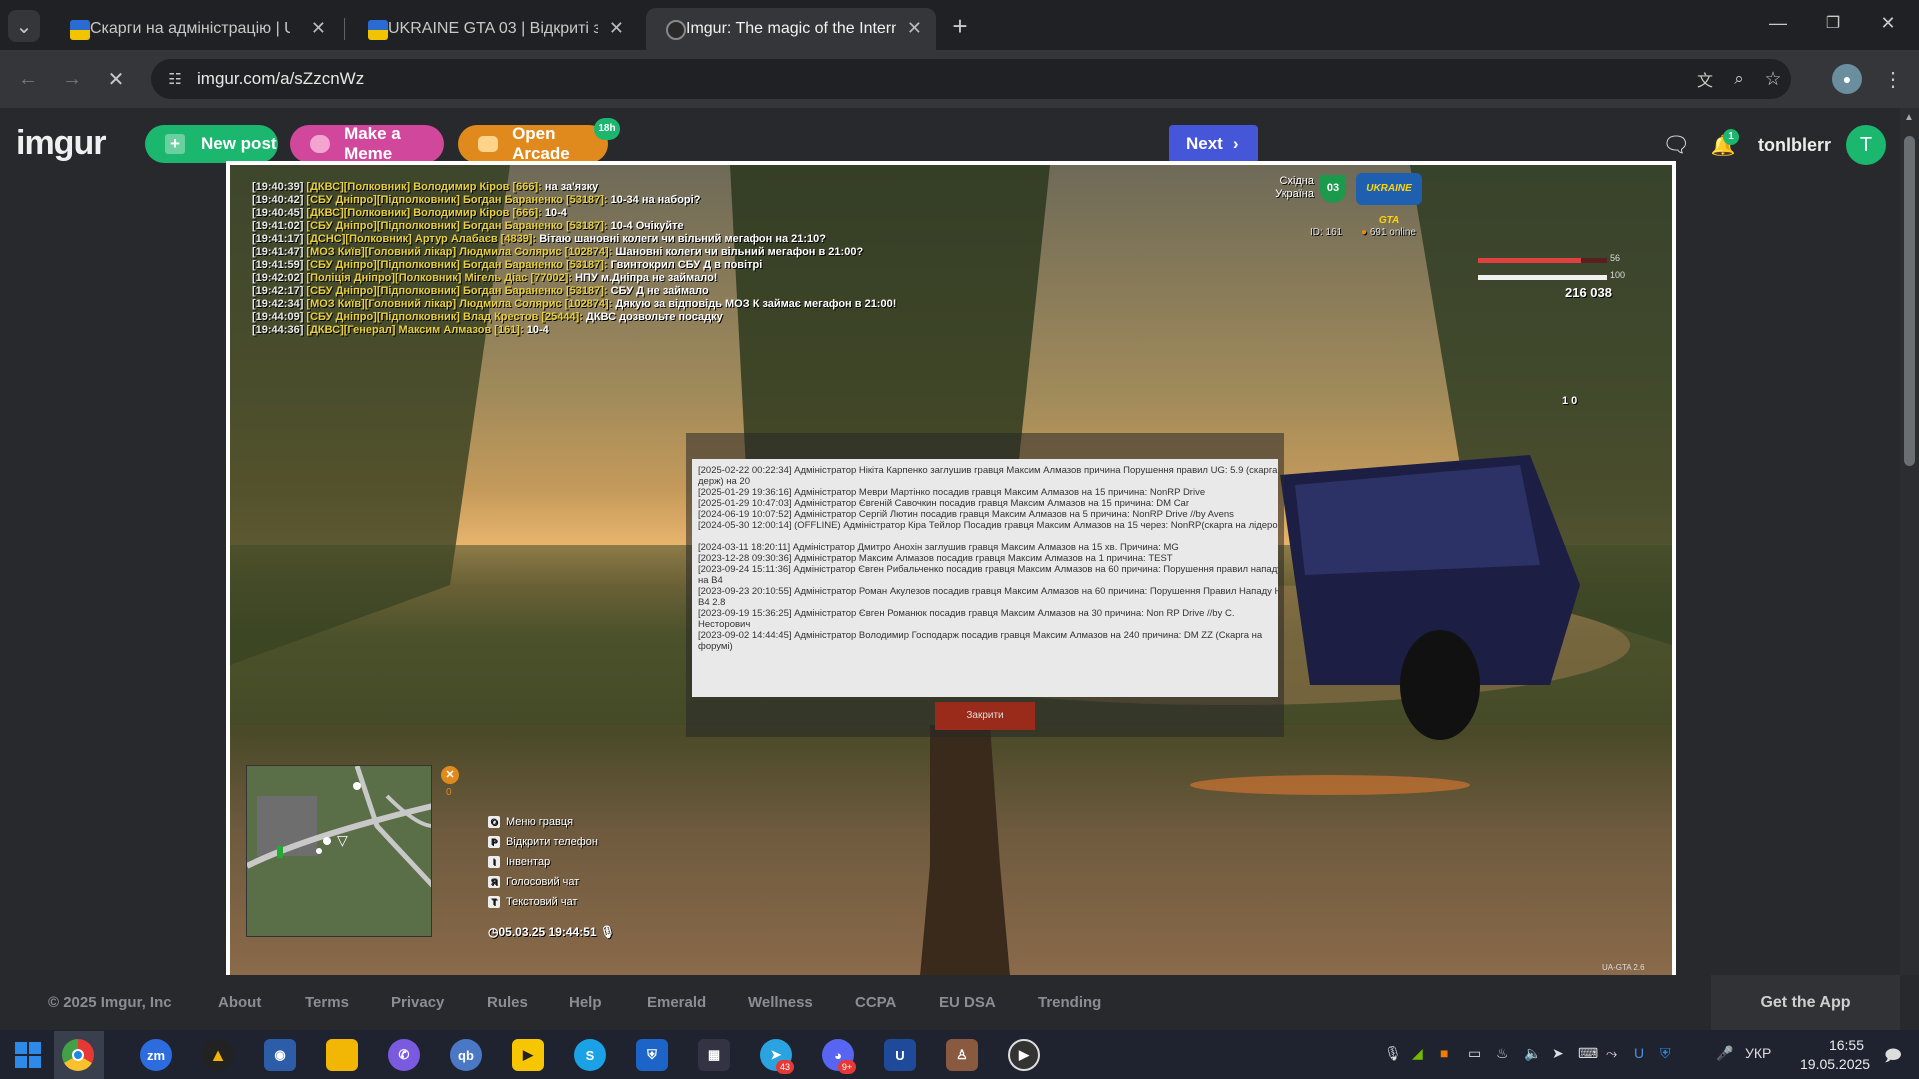 The image size is (1919, 1079). What do you see at coordinates (590, 1055) in the screenshot?
I see `skype-icon: S` at bounding box center [590, 1055].